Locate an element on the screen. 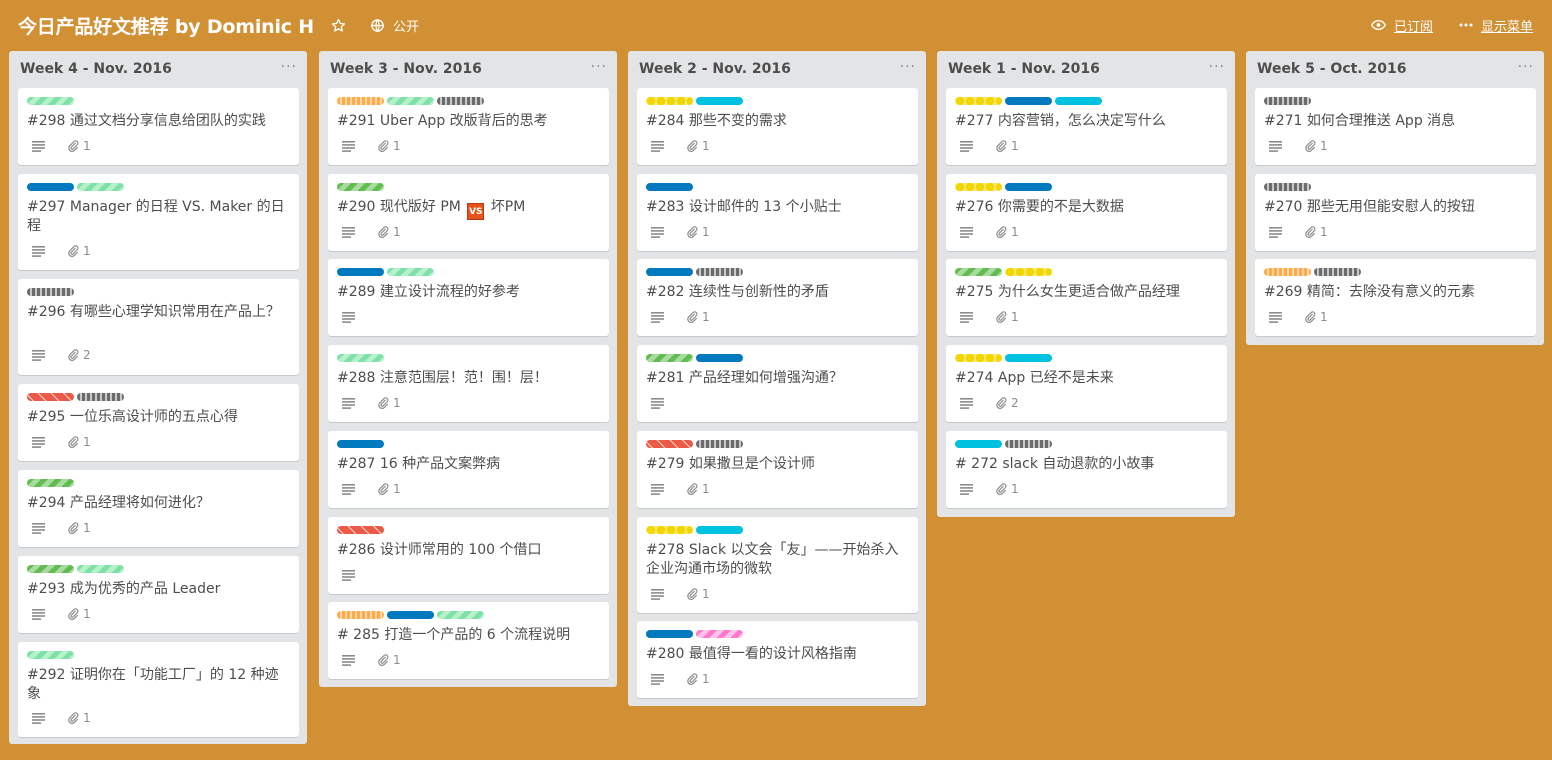 This screenshot has height=760, width=1552. show-menu-button: 显示菜单 is located at coordinates (1496, 25).